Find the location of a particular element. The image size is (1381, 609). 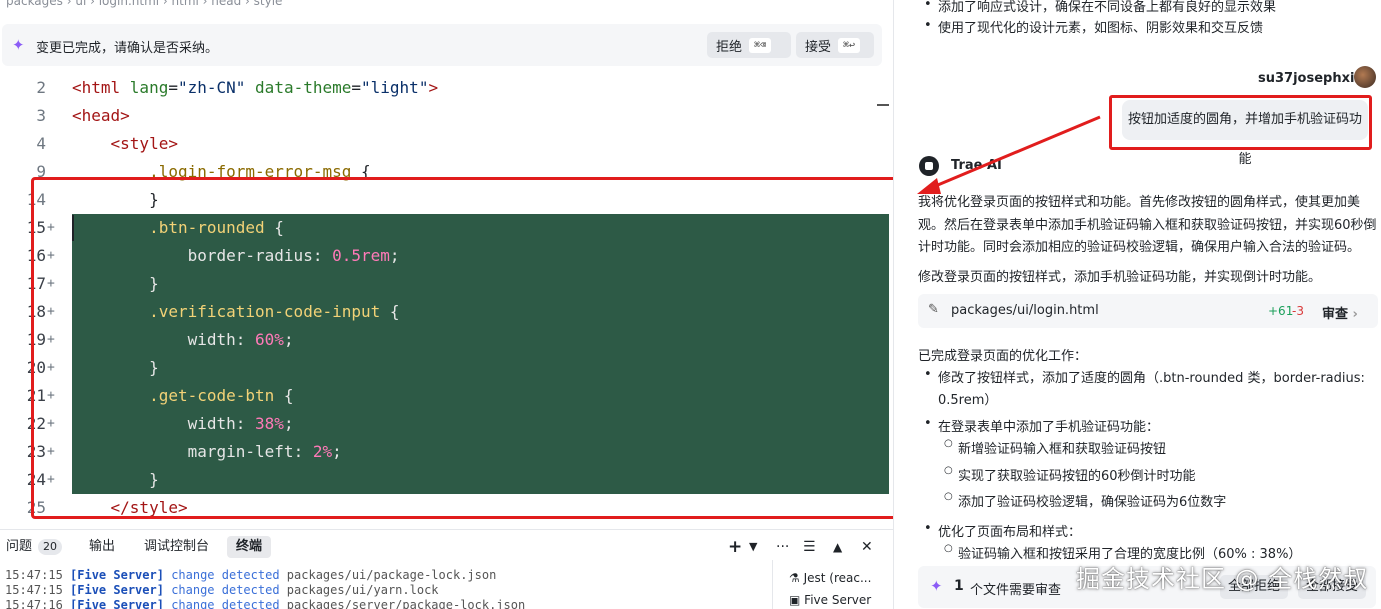

code-text: <head> is located at coordinates (101, 115).